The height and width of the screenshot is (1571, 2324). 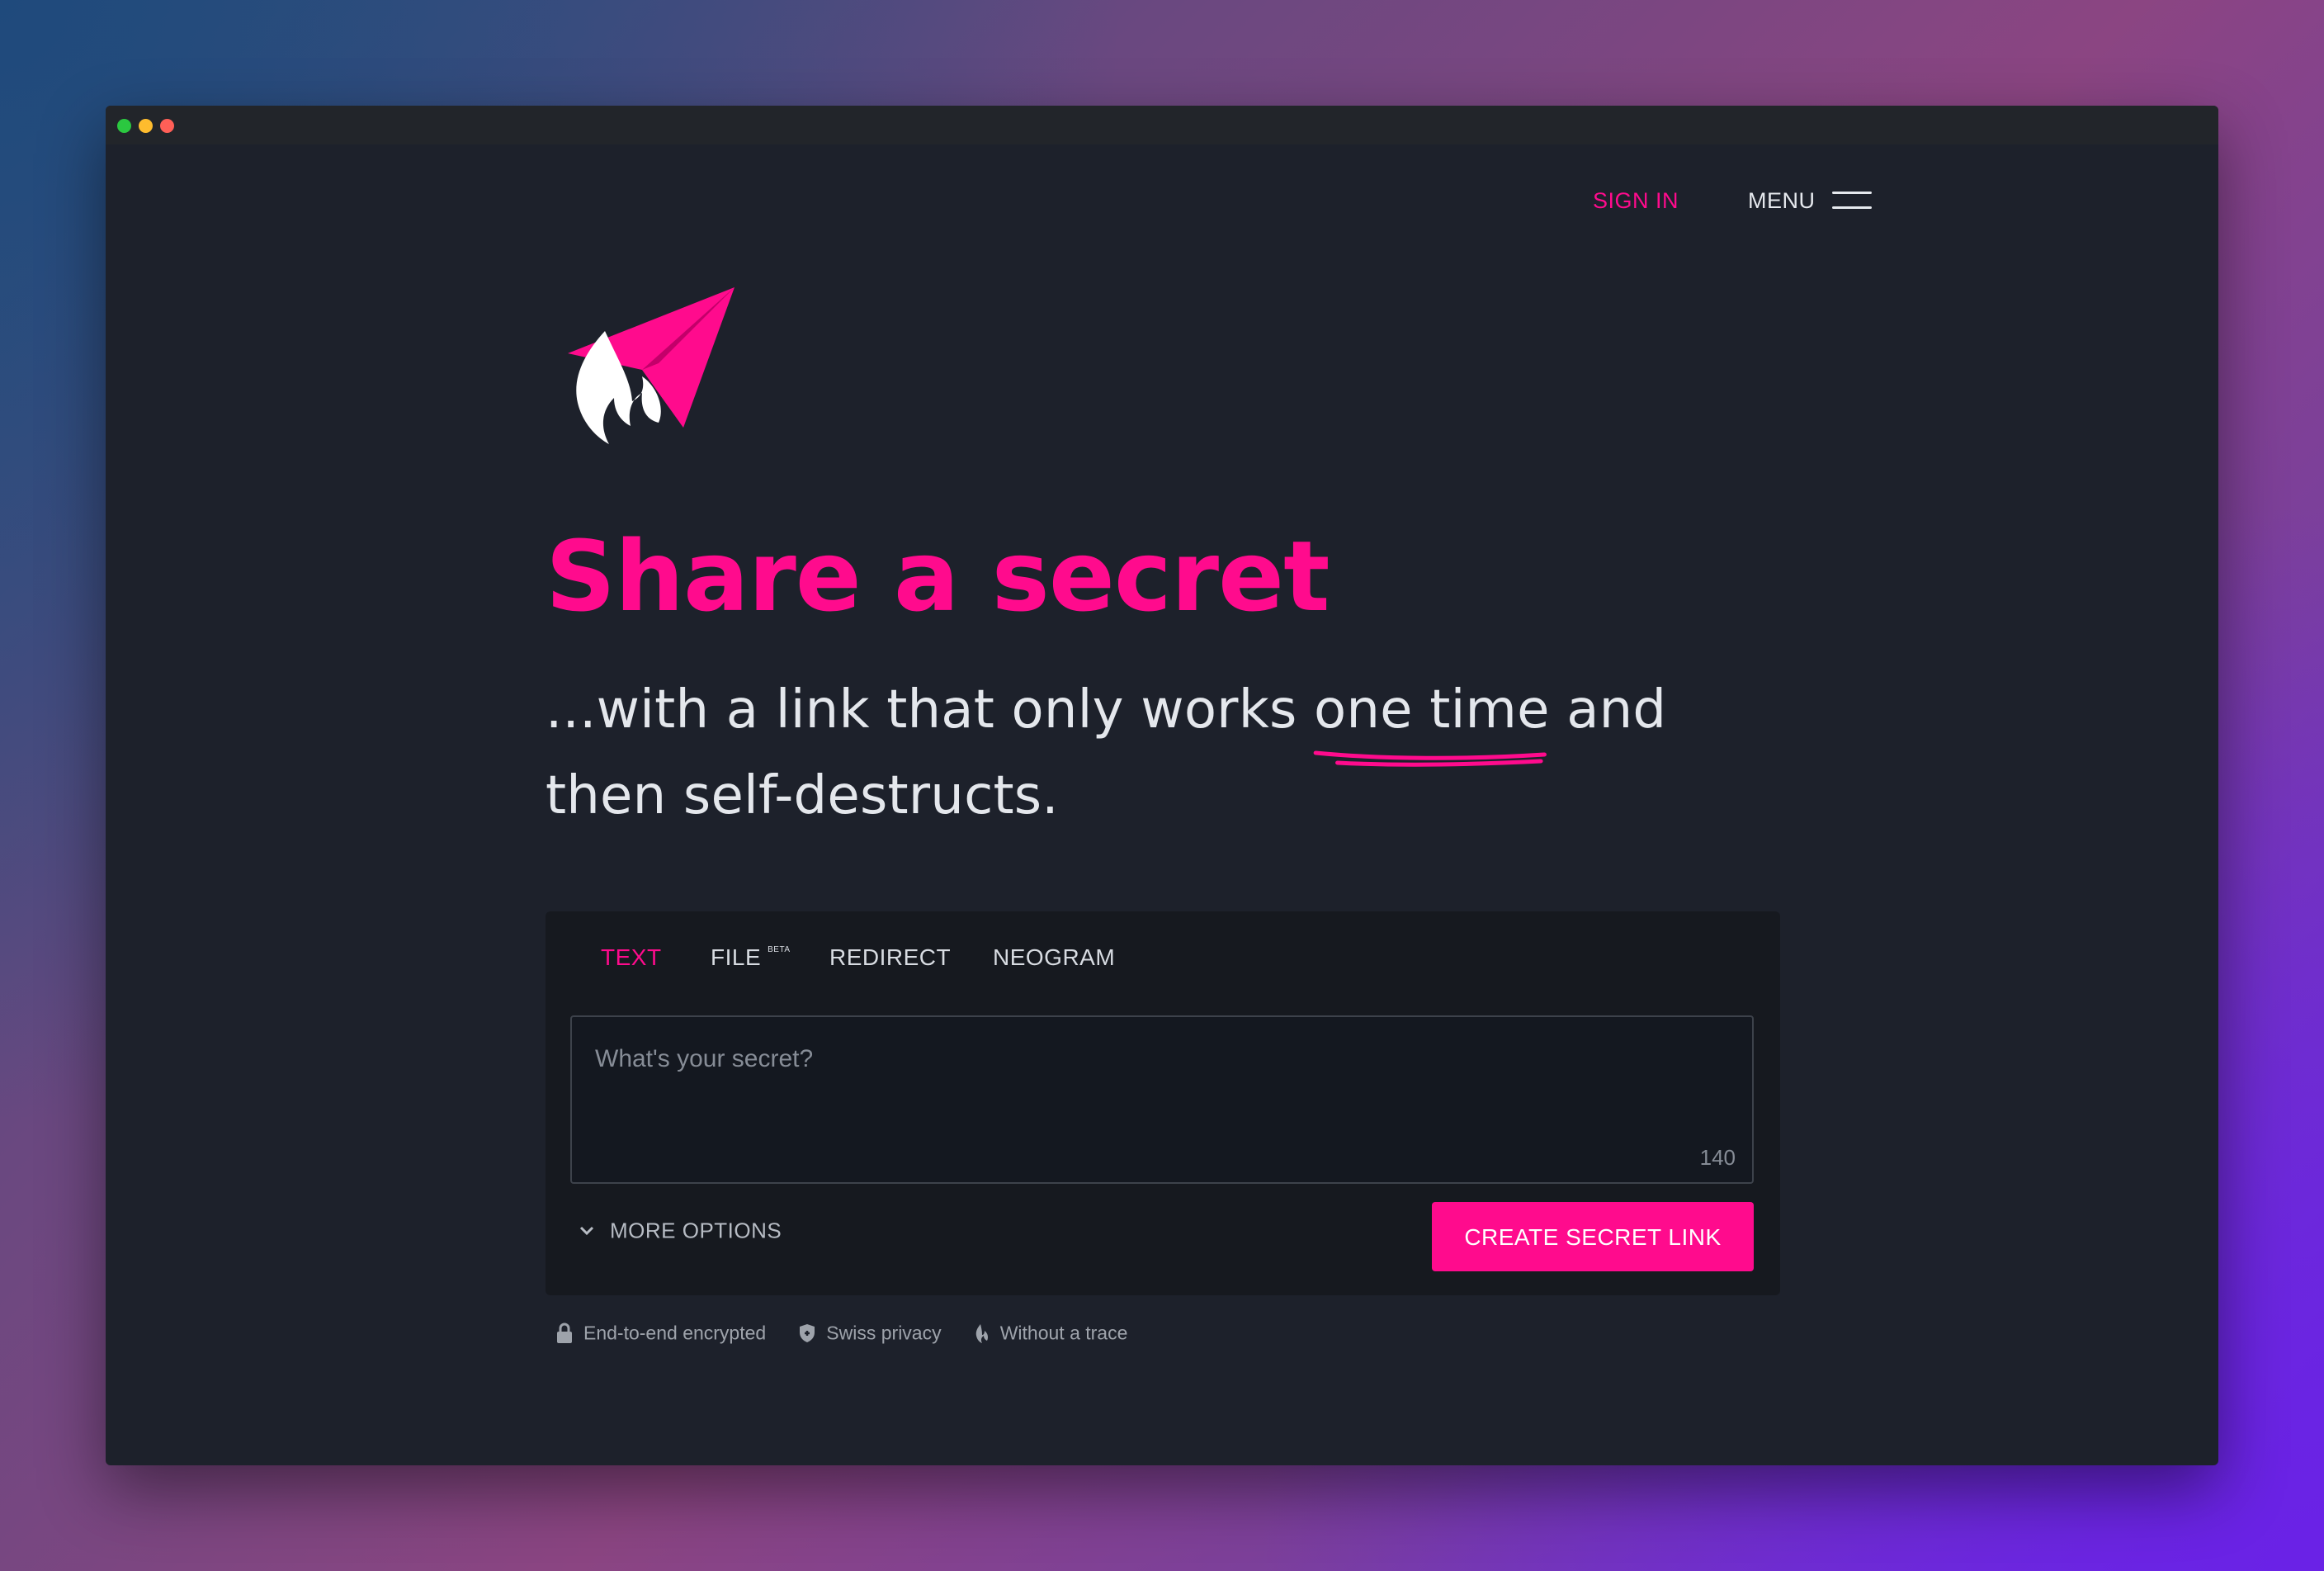 I want to click on more-options-toggle: MORE OPTIONS, so click(x=681, y=1233).